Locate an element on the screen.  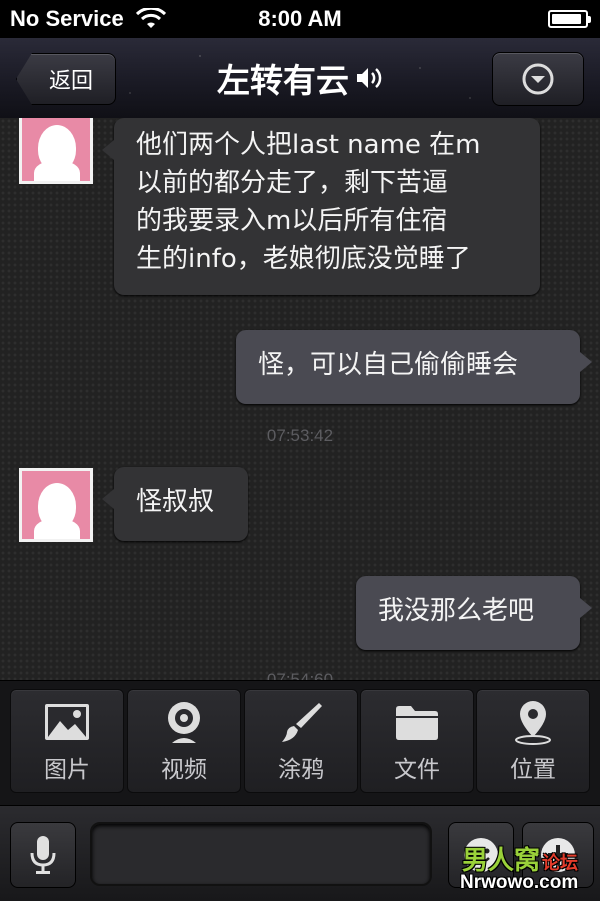
dropdown-menu-button is located at coordinates (538, 79).